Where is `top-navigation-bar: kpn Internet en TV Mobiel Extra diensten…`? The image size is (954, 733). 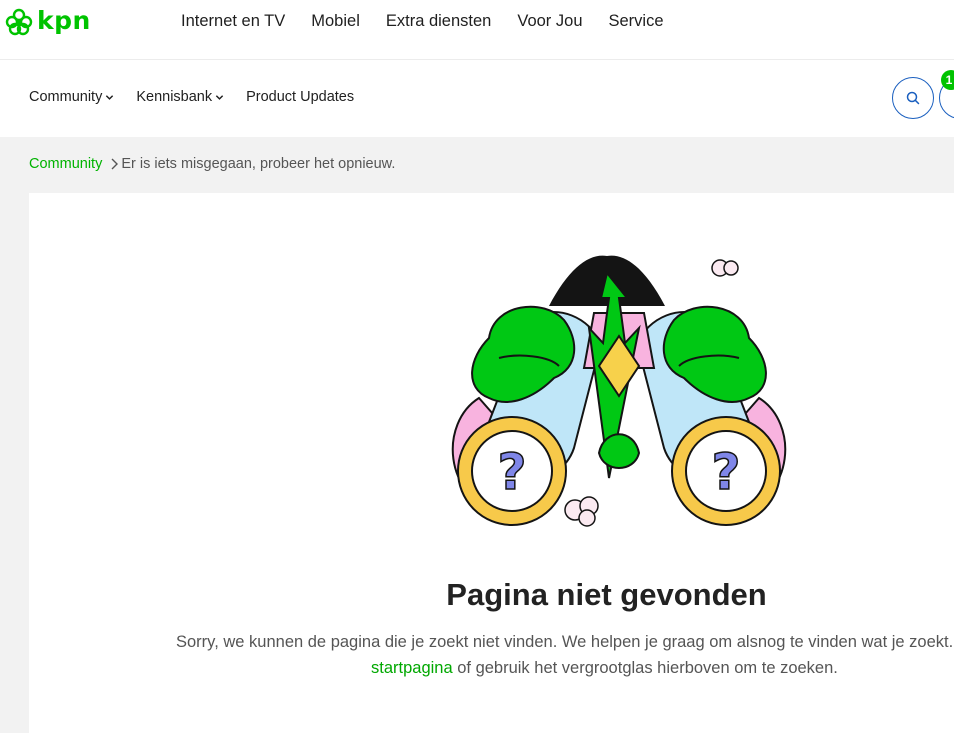
top-navigation-bar: kpn Internet en TV Mobiel Extra diensten… is located at coordinates (477, 30).